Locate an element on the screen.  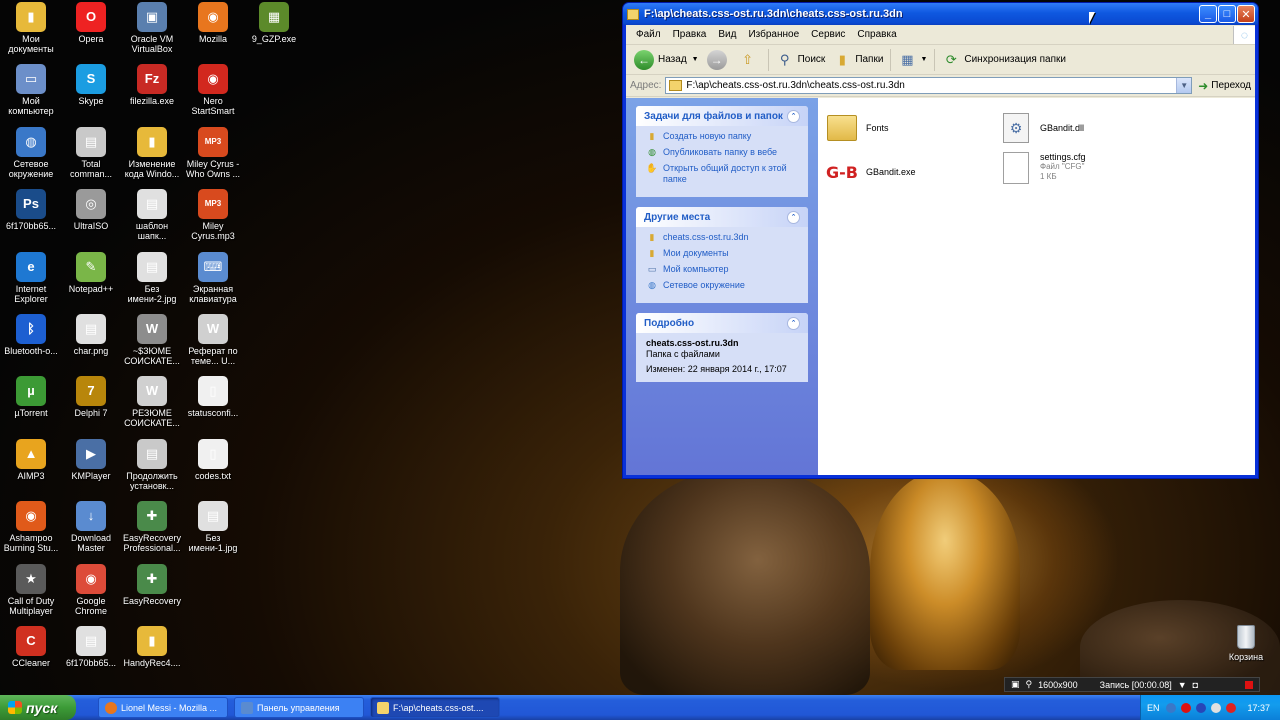
tasks-panel-header: Задачи для файлов и папок ⌃ is located at coordinates (722, 116).